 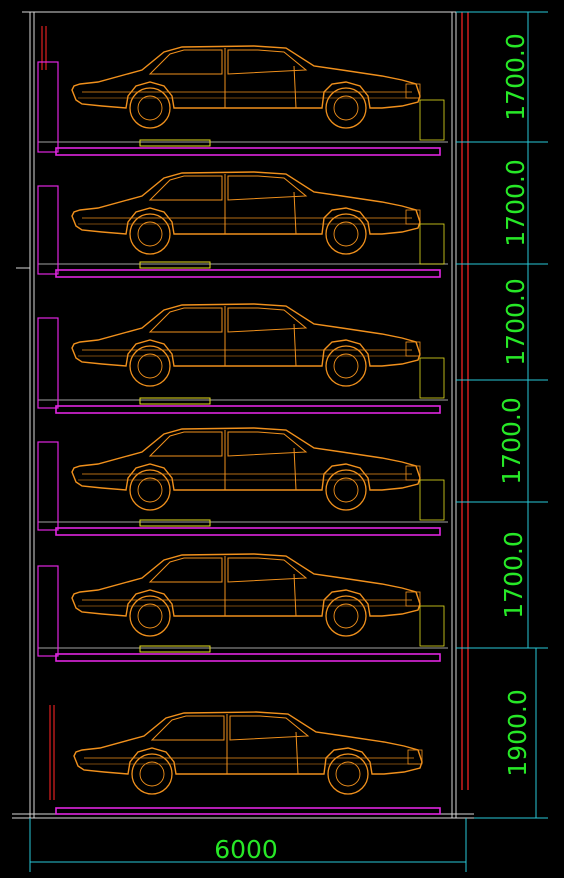 What do you see at coordinates (515, 202) in the screenshot?
I see `dim-level-2: 1700.0` at bounding box center [515, 202].